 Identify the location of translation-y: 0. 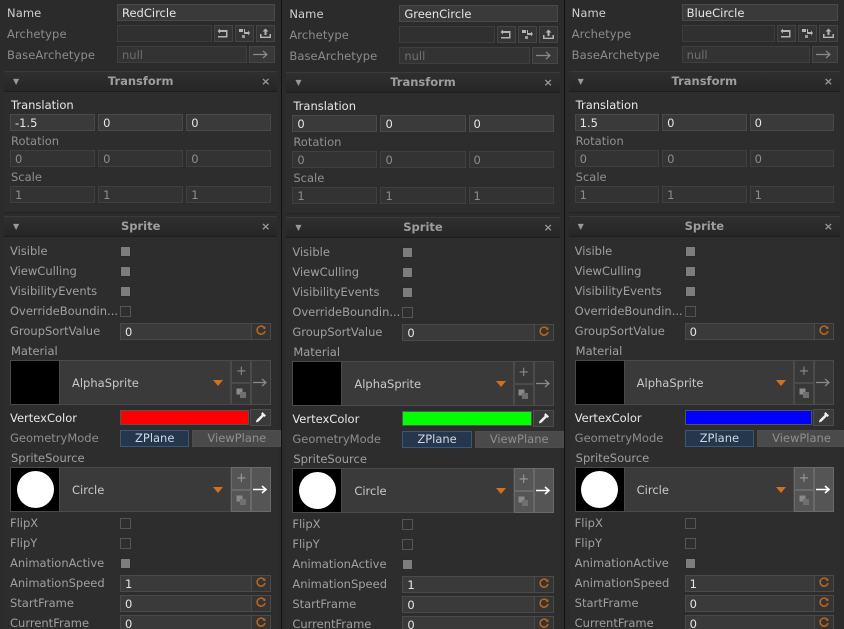
(423, 123).